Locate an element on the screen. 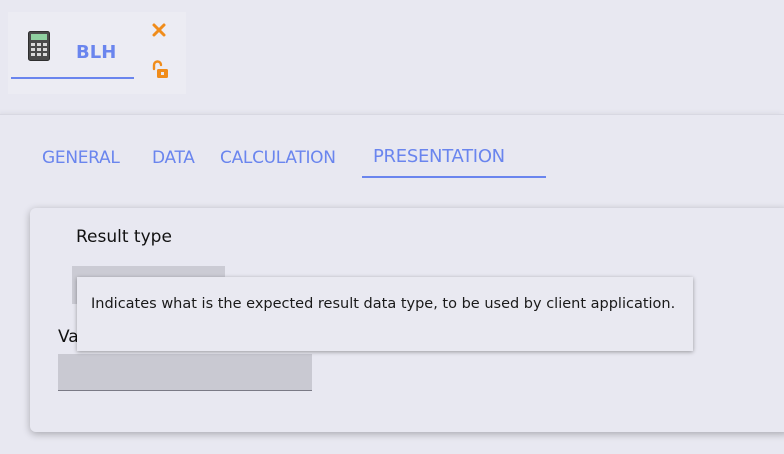 This screenshot has height=454, width=784. tab-presentation: PRESENTATION is located at coordinates (439, 156).